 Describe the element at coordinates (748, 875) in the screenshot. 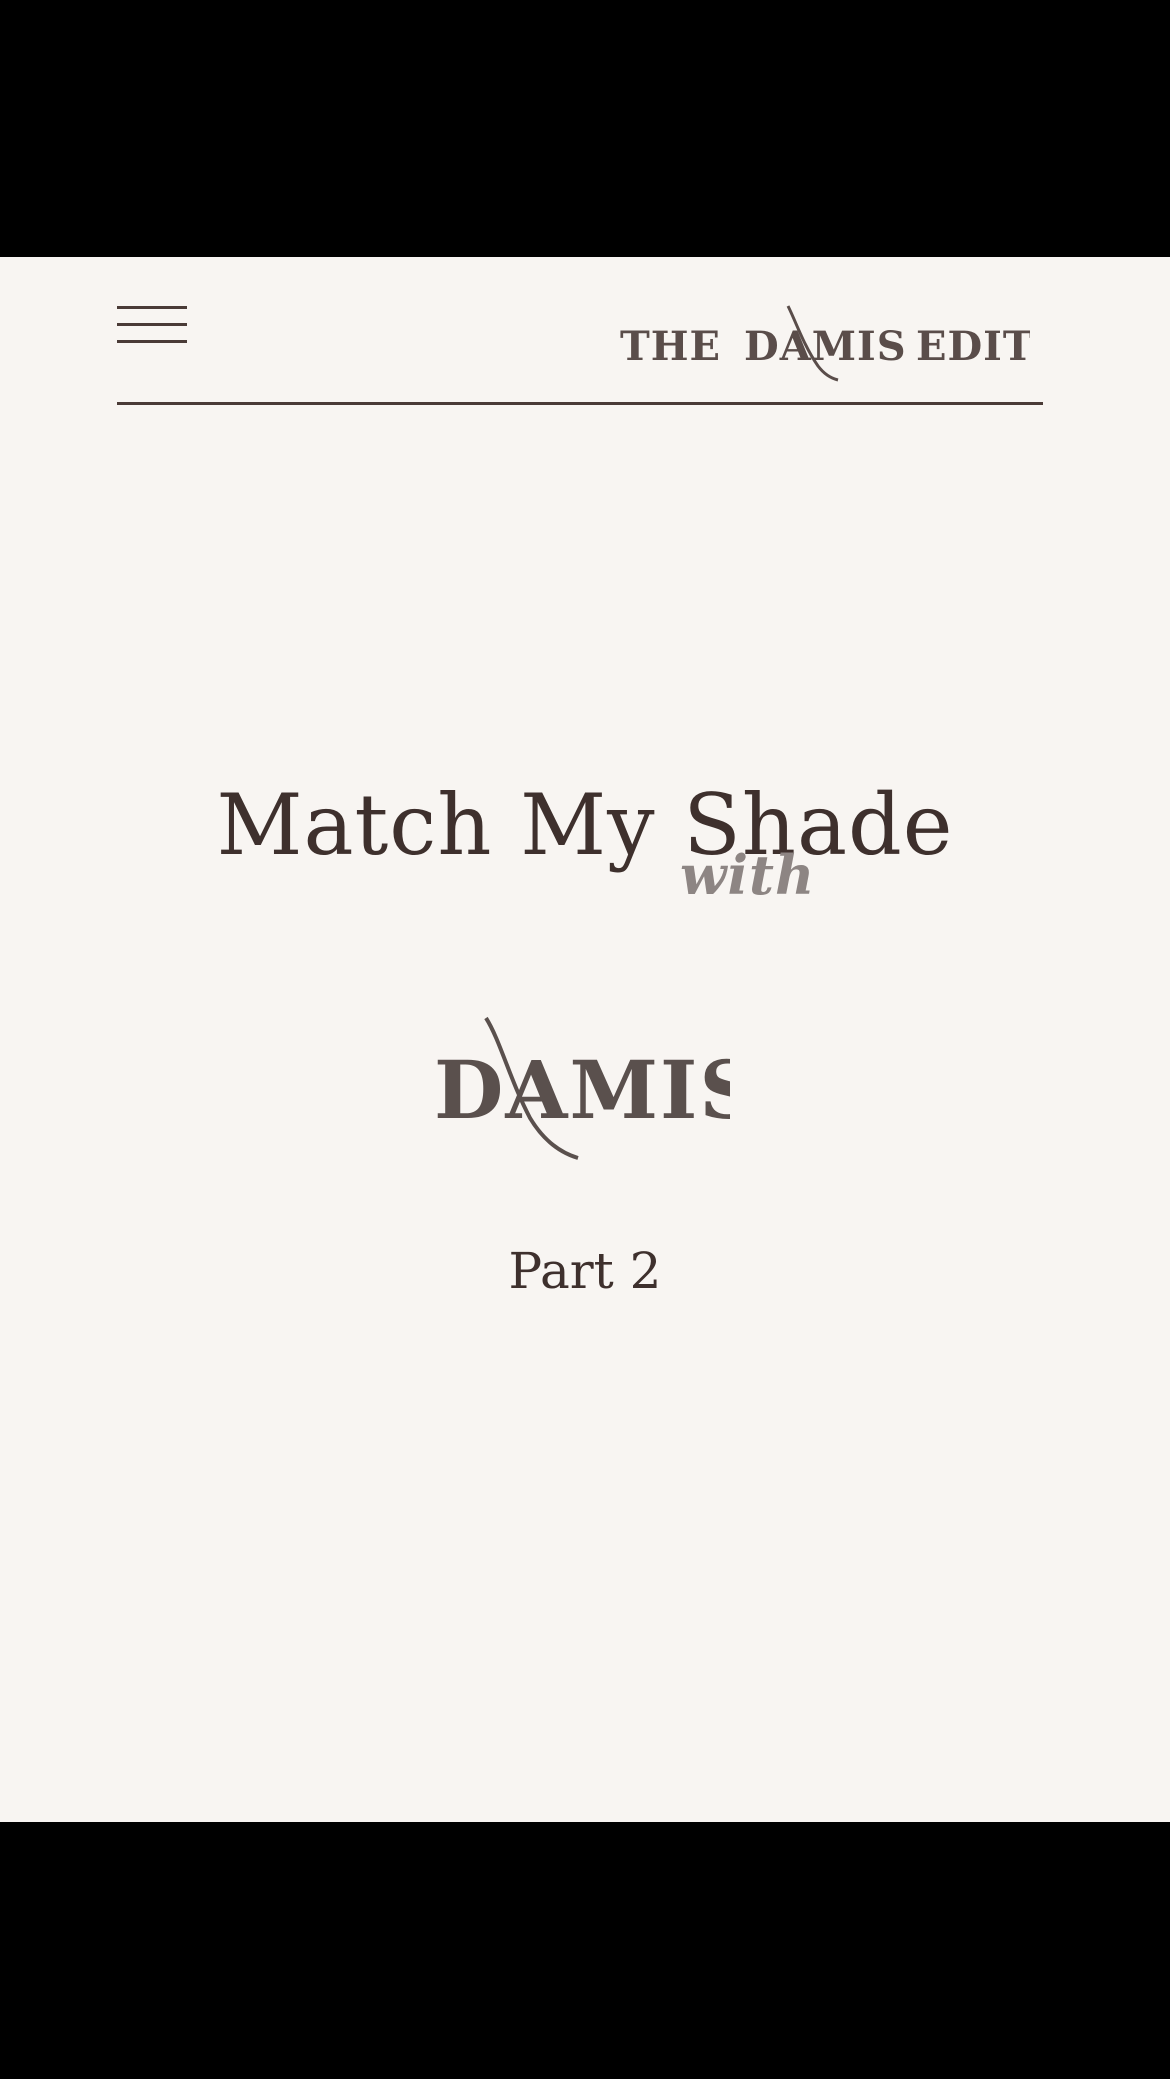

I see `title-connector: with` at that location.